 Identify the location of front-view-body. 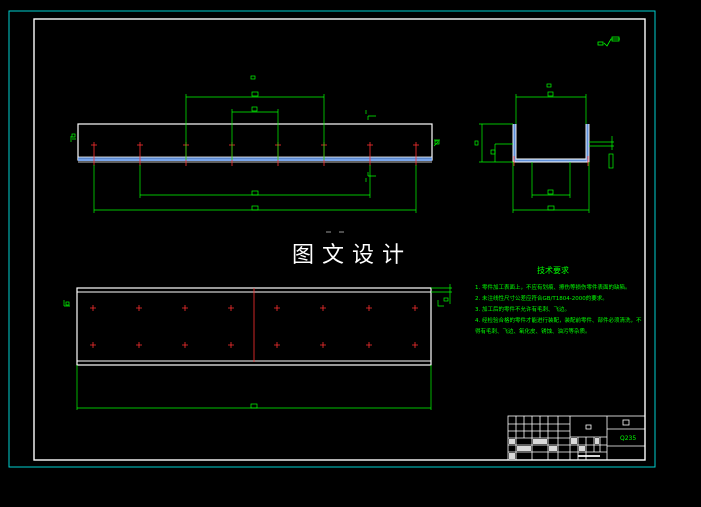
(255, 142).